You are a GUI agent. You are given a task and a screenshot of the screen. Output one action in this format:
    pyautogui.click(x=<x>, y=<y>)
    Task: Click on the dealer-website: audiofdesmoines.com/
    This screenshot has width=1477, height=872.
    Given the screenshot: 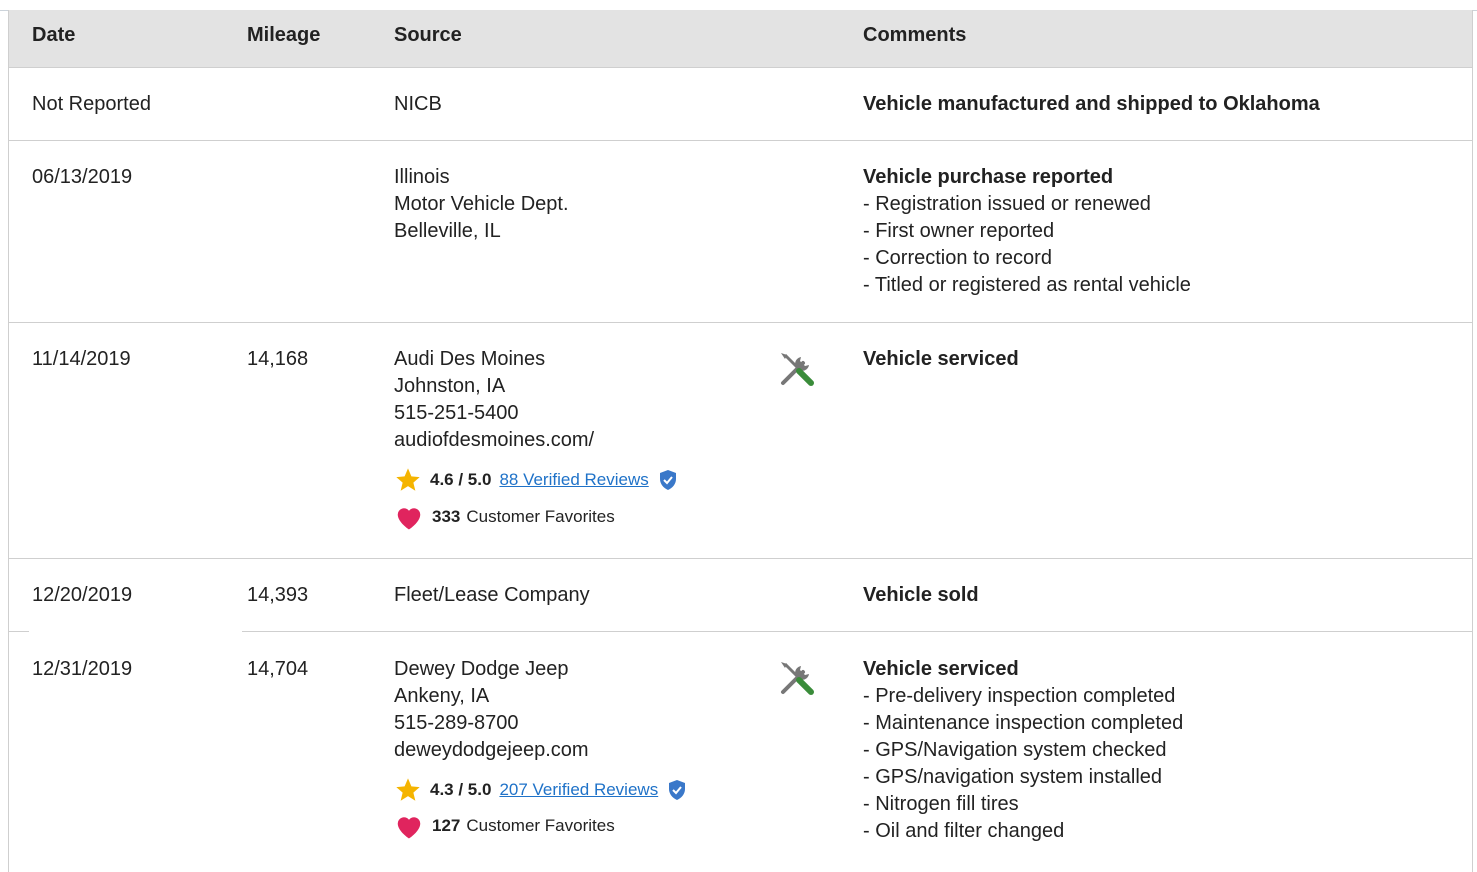 What is the action you would take?
    pyautogui.click(x=494, y=440)
    